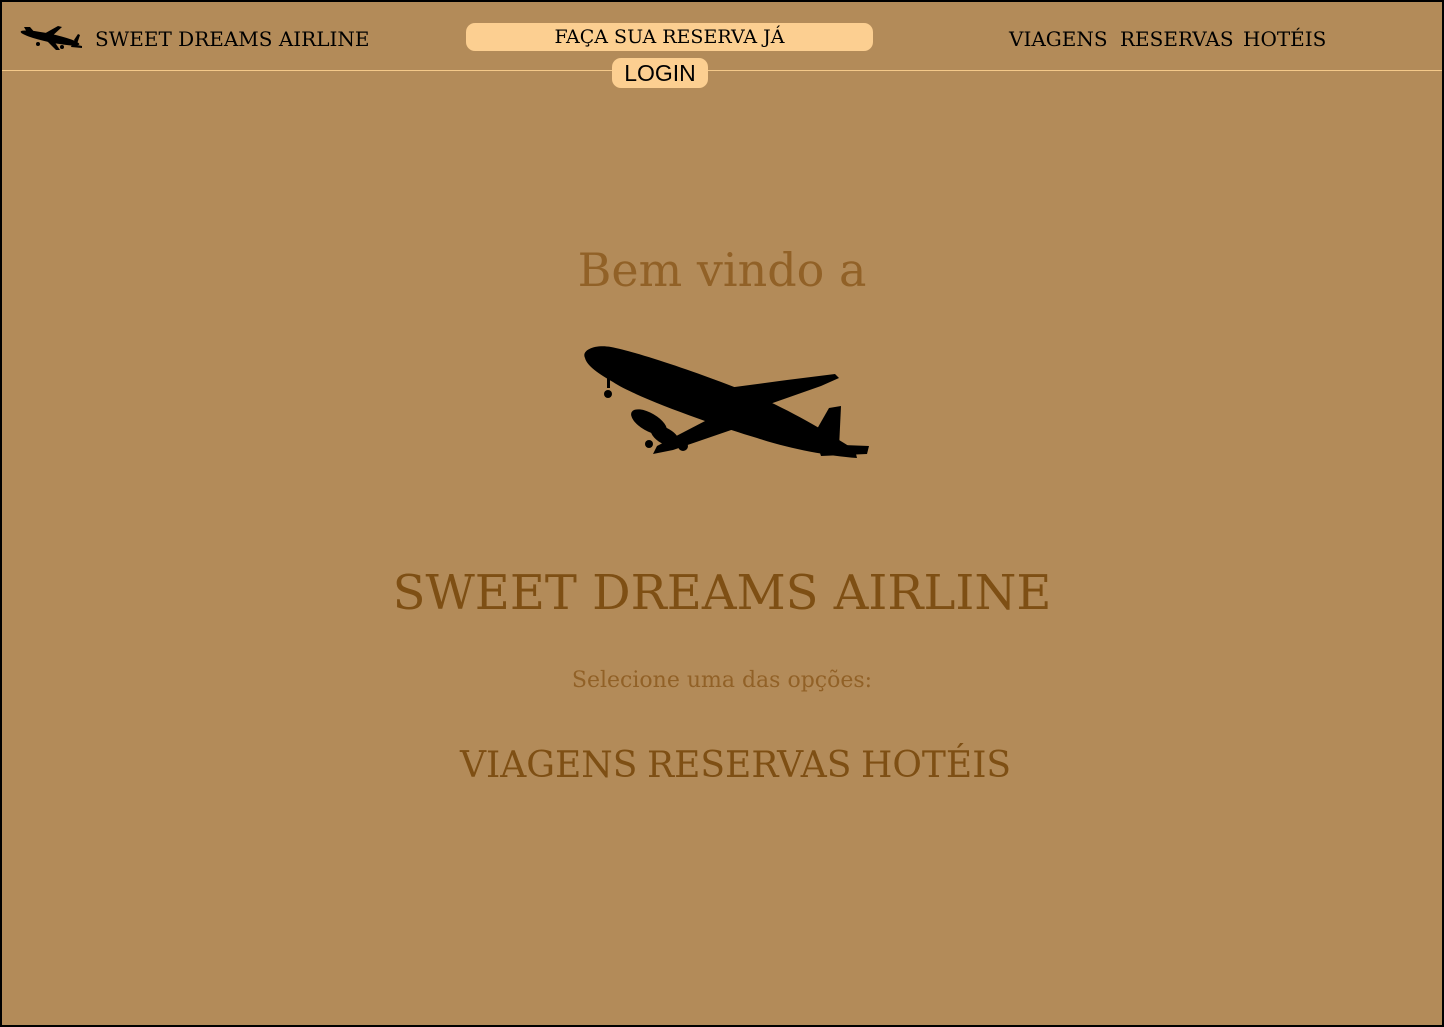 The image size is (1444, 1027). I want to click on option-viagens: VIAGENS, so click(548, 766).